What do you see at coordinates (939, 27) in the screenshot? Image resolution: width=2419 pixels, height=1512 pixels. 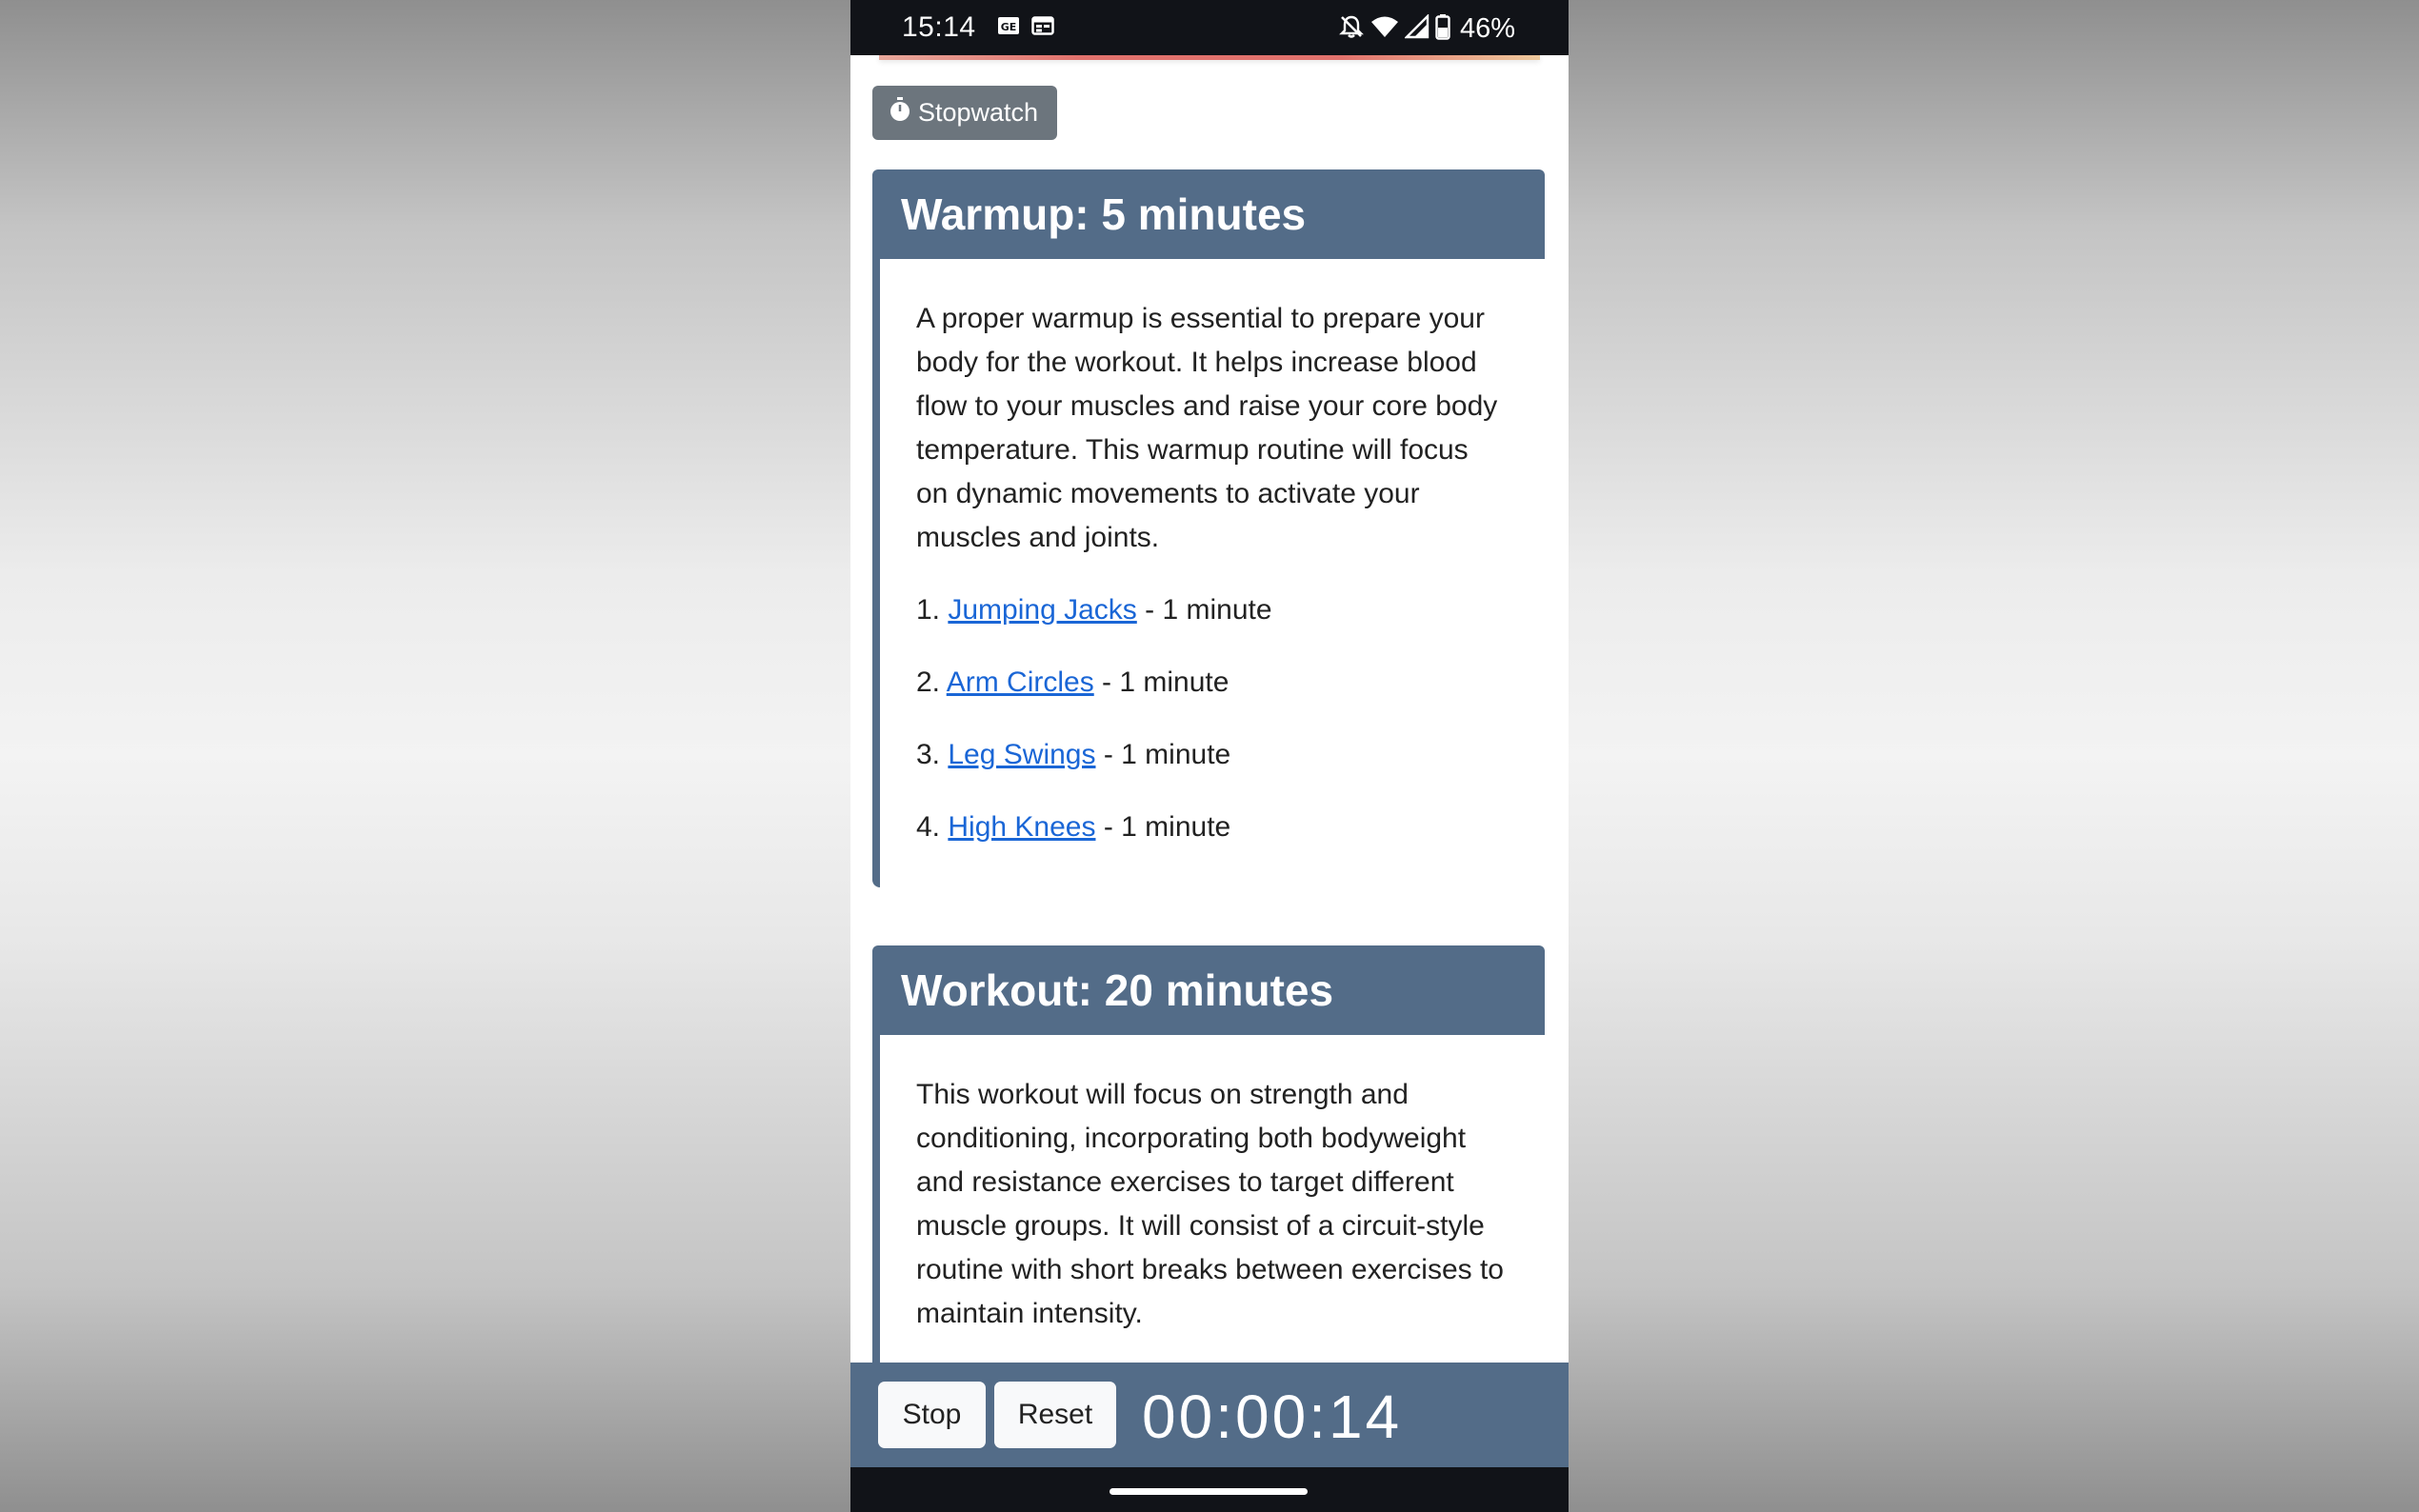 I see `status-time: 15:14` at bounding box center [939, 27].